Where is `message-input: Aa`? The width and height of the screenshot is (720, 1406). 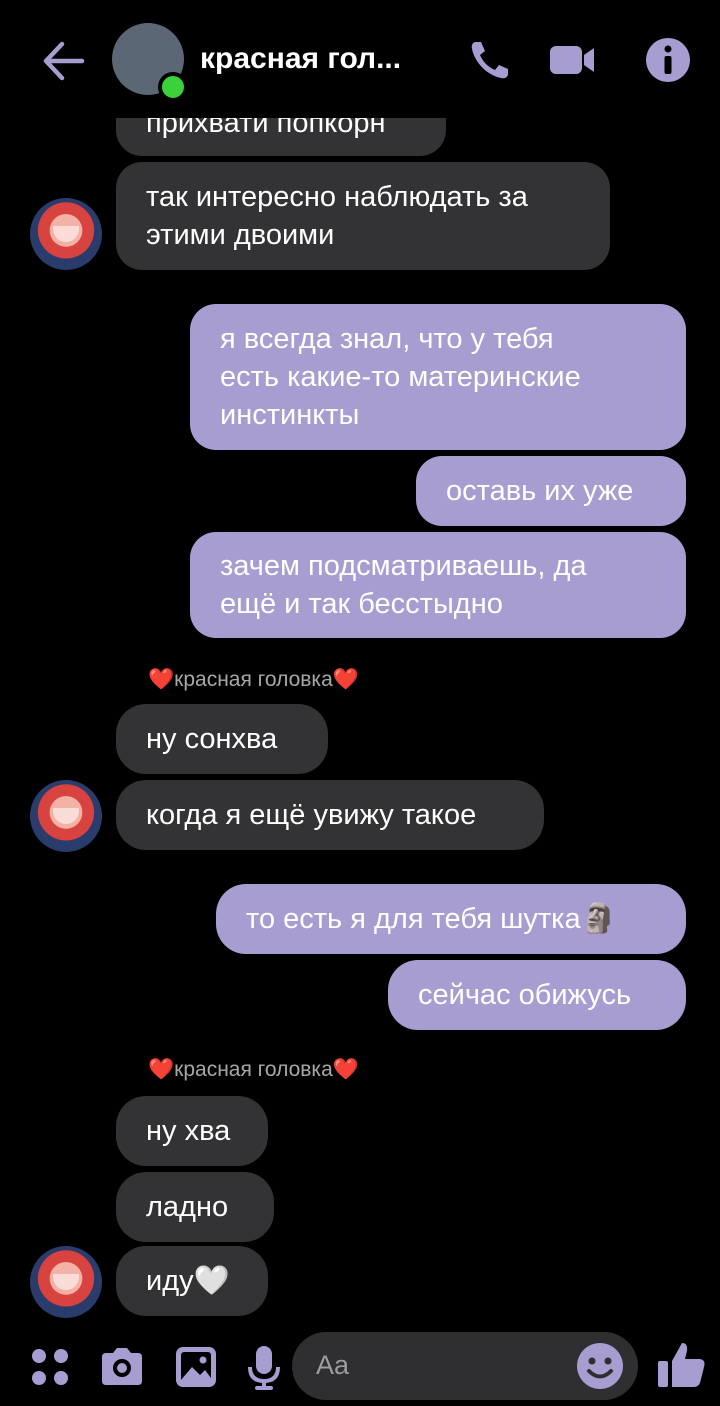 message-input: Aa is located at coordinates (465, 1366).